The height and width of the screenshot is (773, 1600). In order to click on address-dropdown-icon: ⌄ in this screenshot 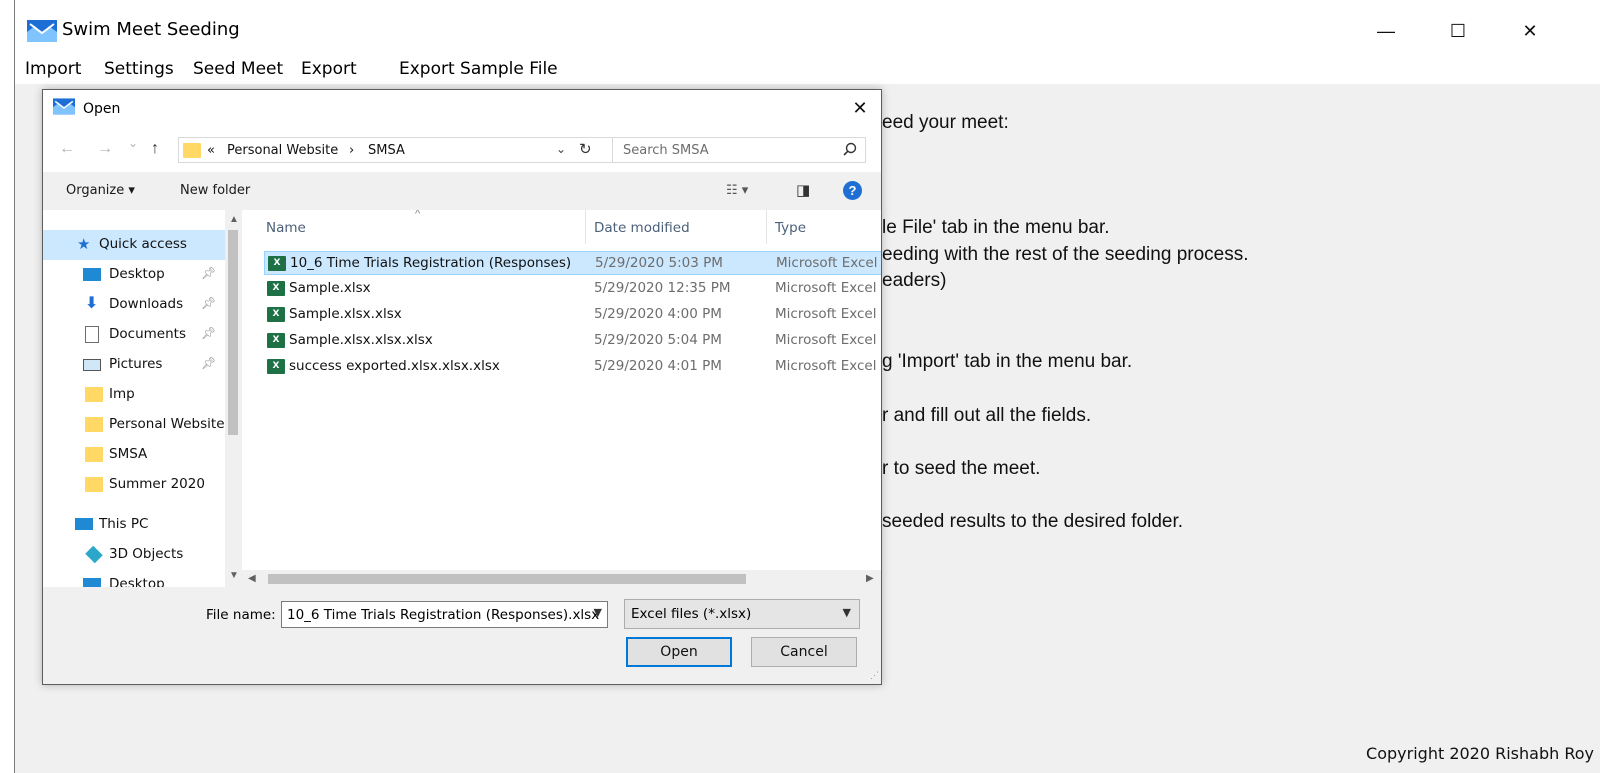, I will do `click(561, 149)`.